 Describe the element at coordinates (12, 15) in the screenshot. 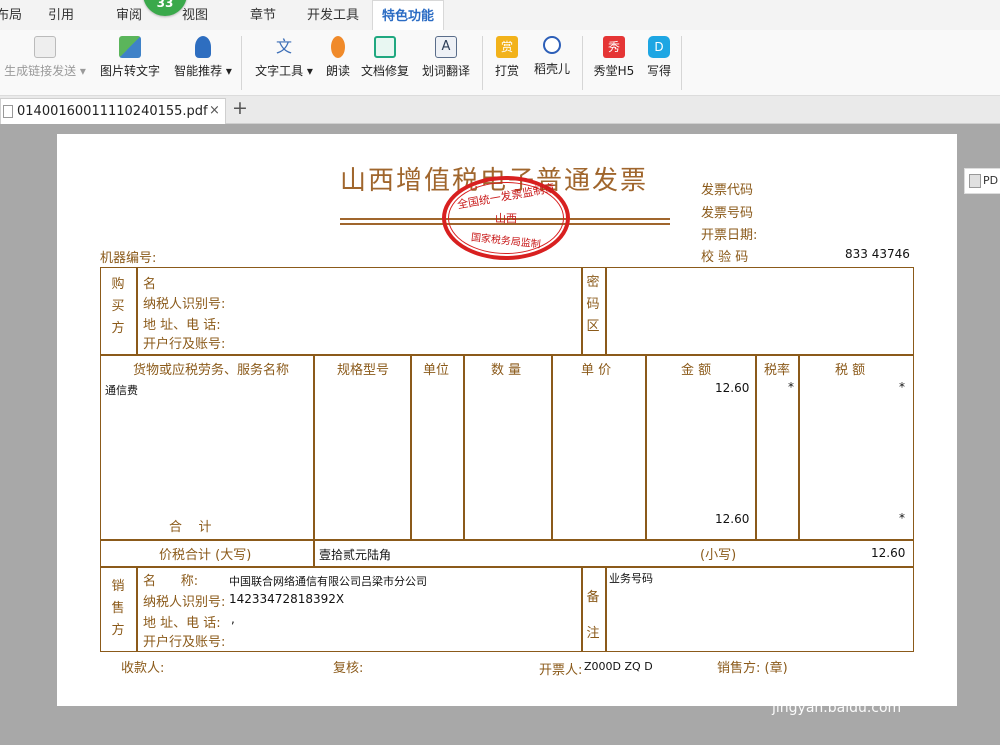

I see `tab-layout: 布局` at that location.